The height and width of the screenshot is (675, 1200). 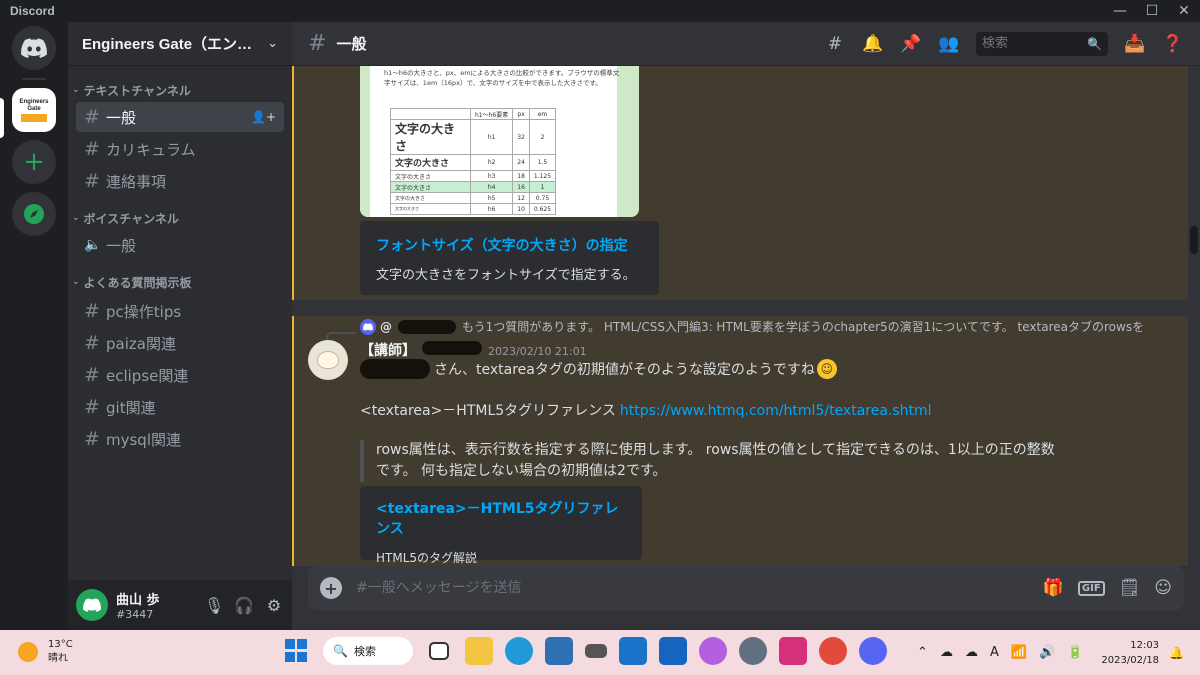 What do you see at coordinates (214, 605) in the screenshot?
I see `microphone-icon: 🎙` at bounding box center [214, 605].